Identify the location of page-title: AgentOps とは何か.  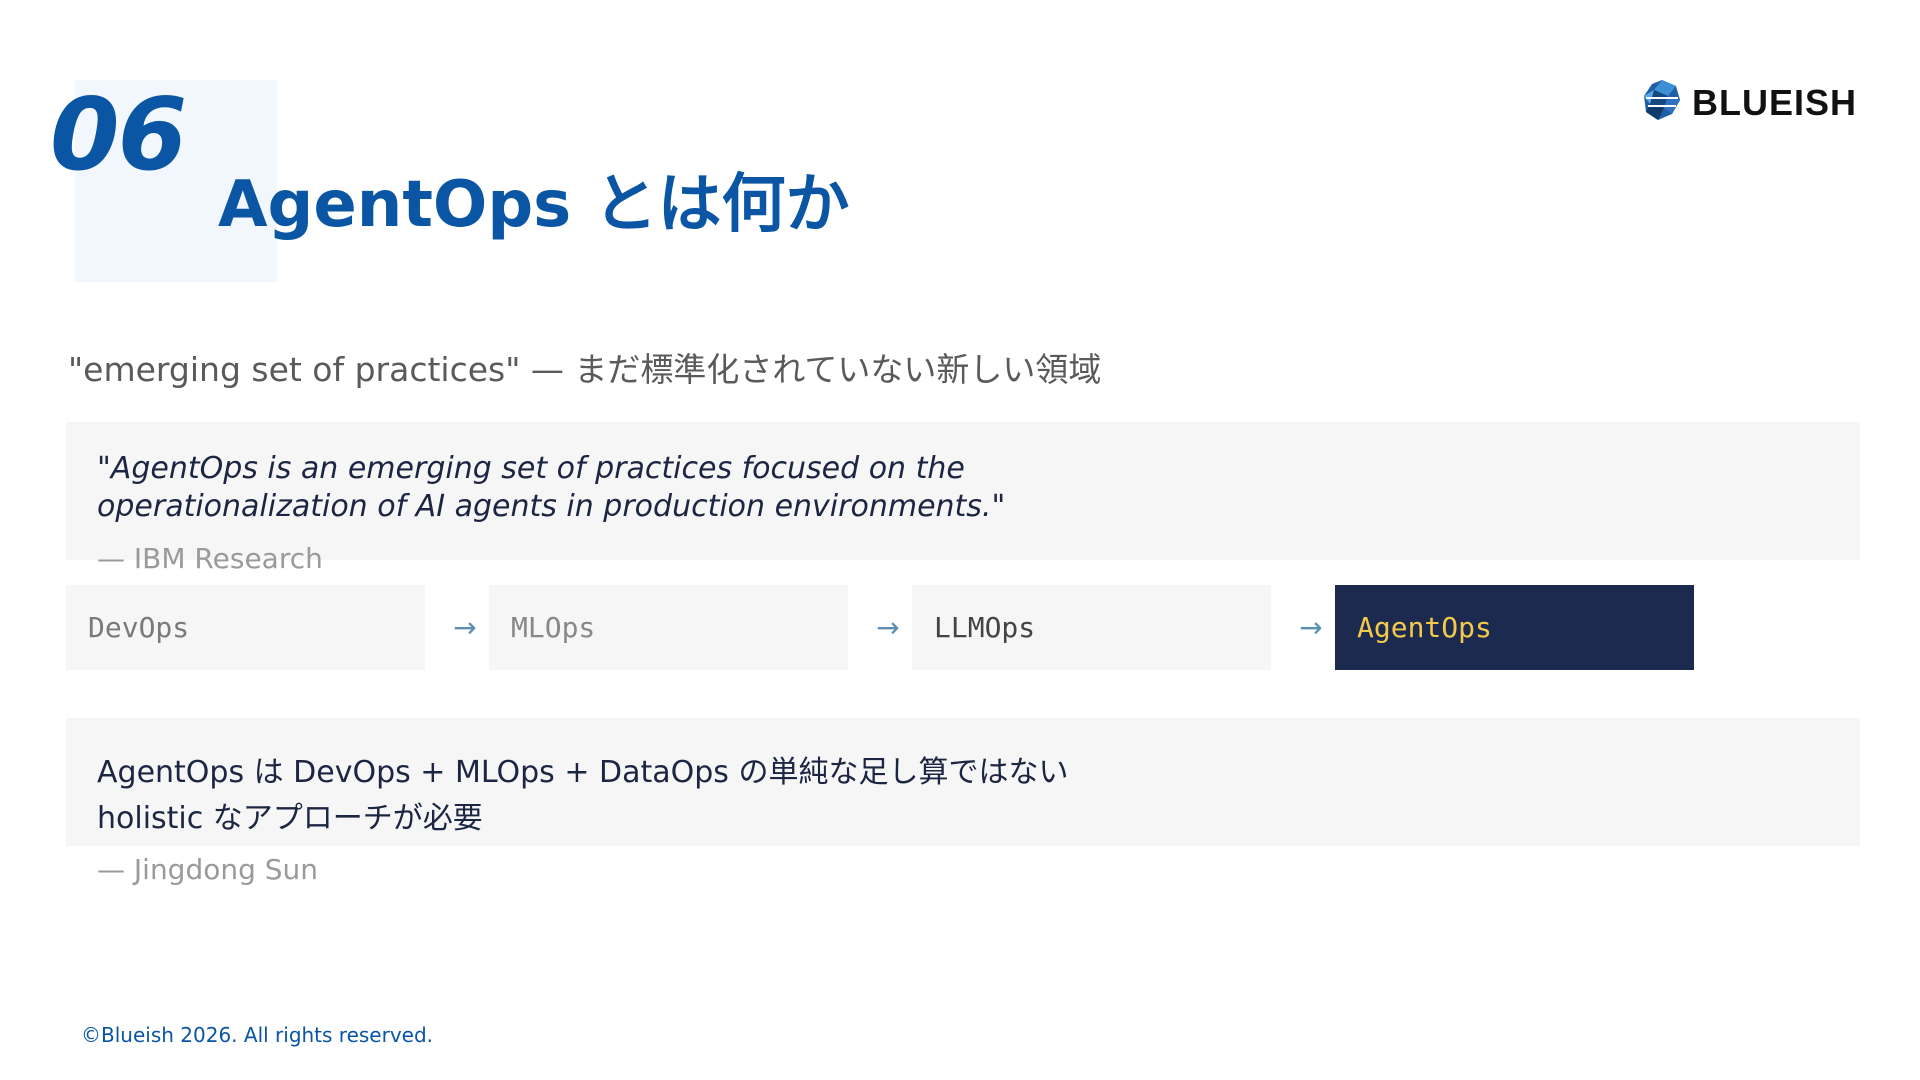
(534, 205).